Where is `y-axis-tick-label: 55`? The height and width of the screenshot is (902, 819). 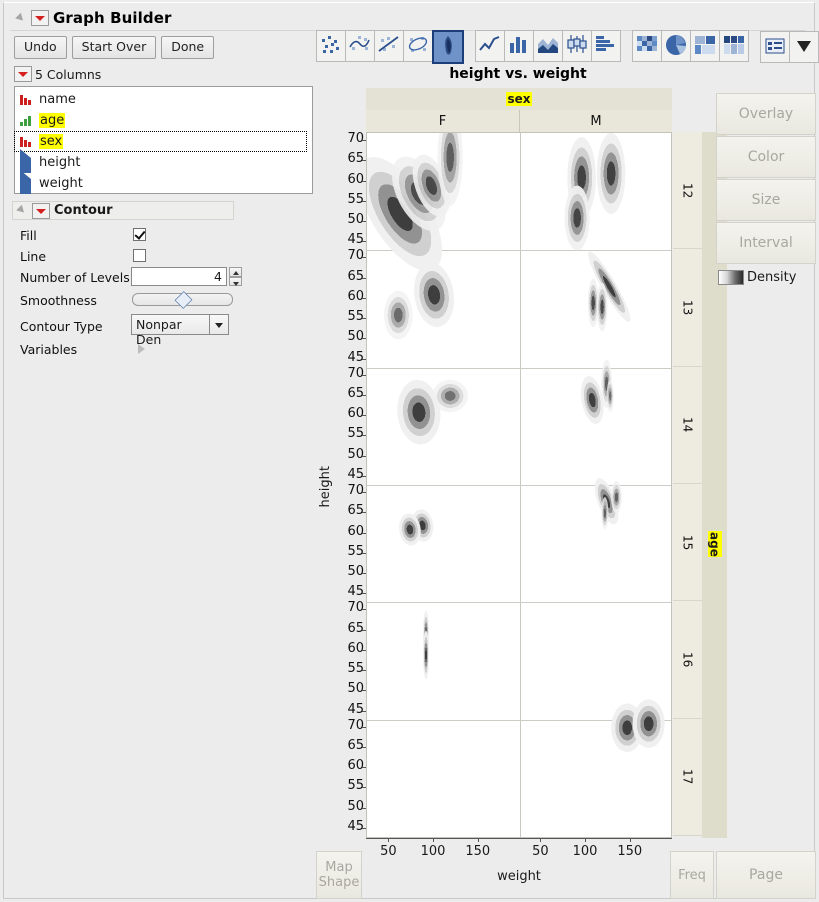
y-axis-tick-label: 55 is located at coordinates (355, 199).